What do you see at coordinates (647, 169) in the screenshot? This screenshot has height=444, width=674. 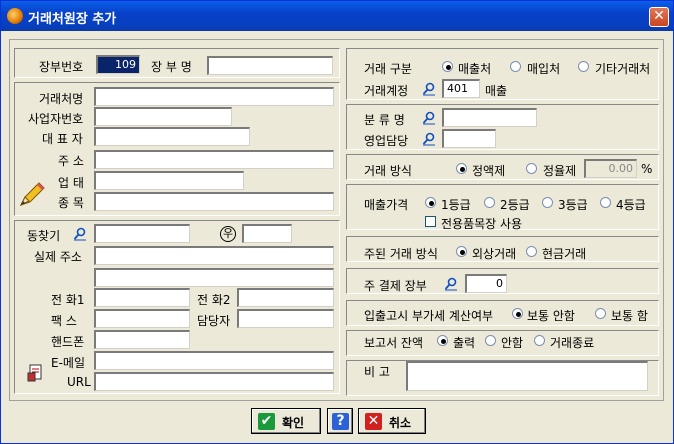 I see `rate-unit: %` at bounding box center [647, 169].